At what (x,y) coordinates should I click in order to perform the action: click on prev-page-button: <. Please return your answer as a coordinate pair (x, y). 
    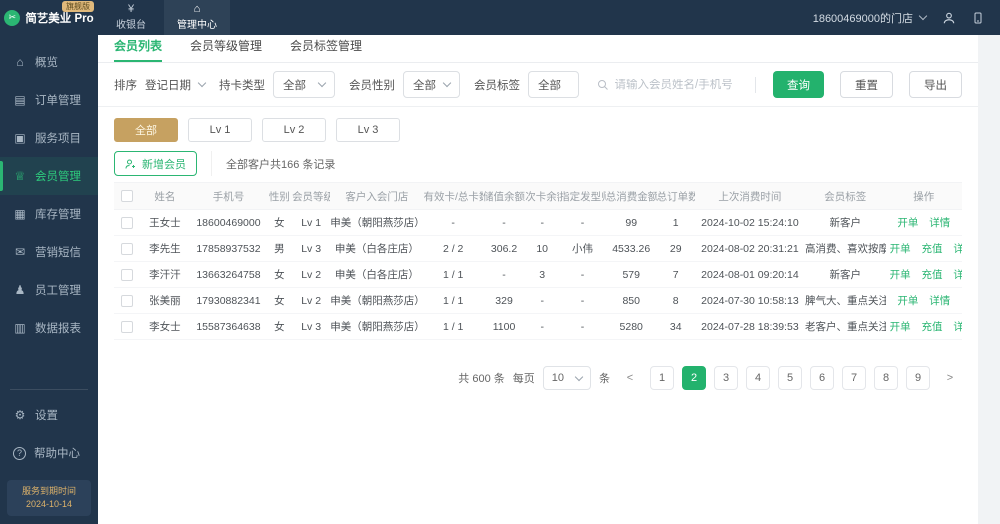
    Looking at the image, I should click on (630, 378).